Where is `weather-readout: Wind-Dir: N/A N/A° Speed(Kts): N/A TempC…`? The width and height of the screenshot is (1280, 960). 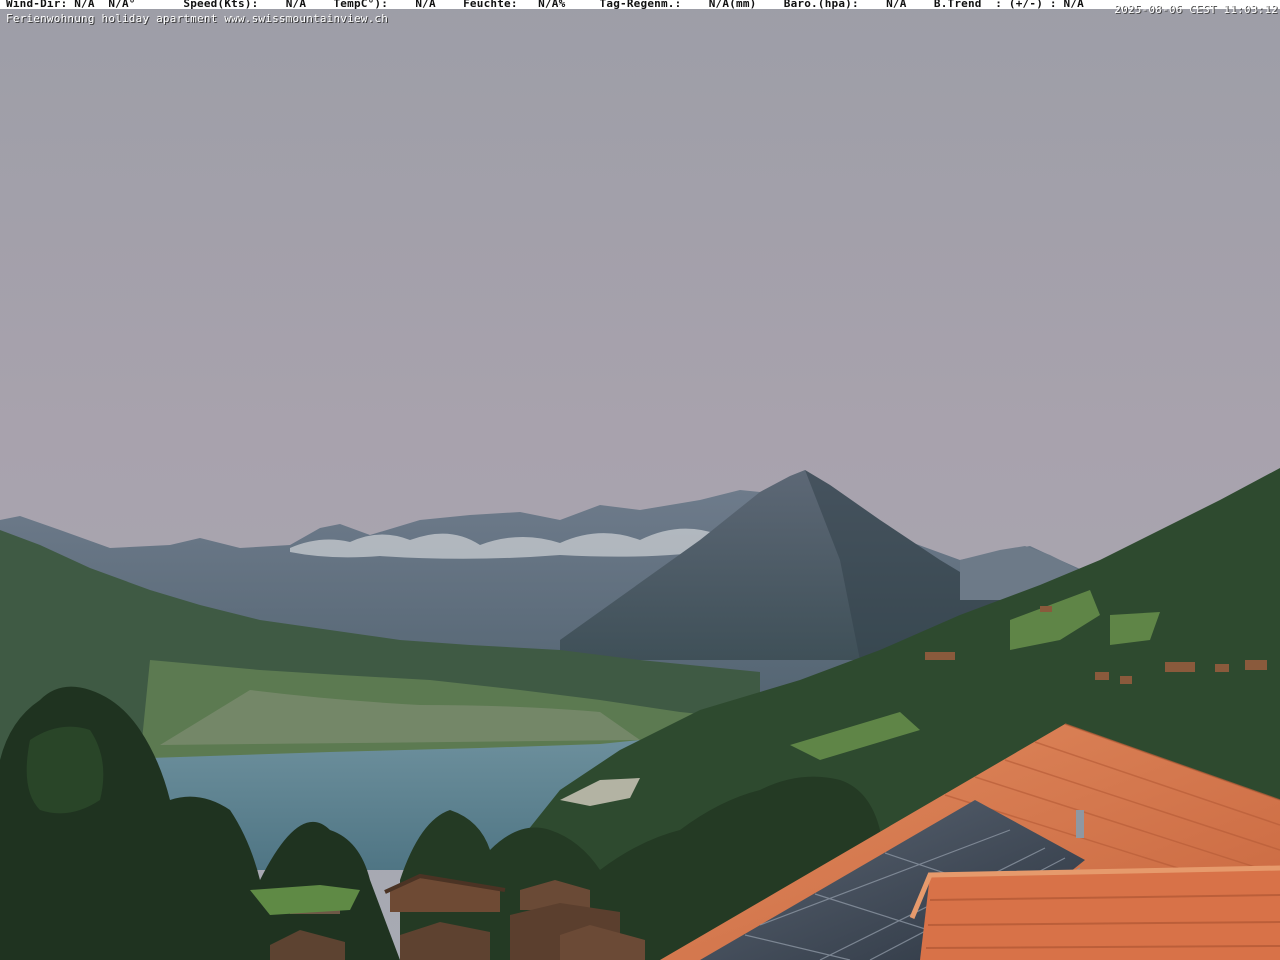 weather-readout: Wind-Dir: N/A N/A° Speed(Kts): N/A TempC… is located at coordinates (545, 5).